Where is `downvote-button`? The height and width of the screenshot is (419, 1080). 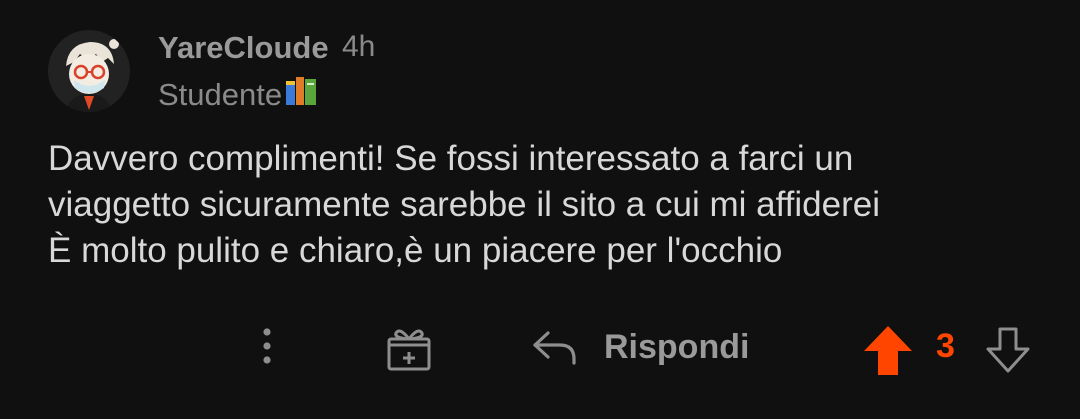
downvote-button is located at coordinates (1008, 350).